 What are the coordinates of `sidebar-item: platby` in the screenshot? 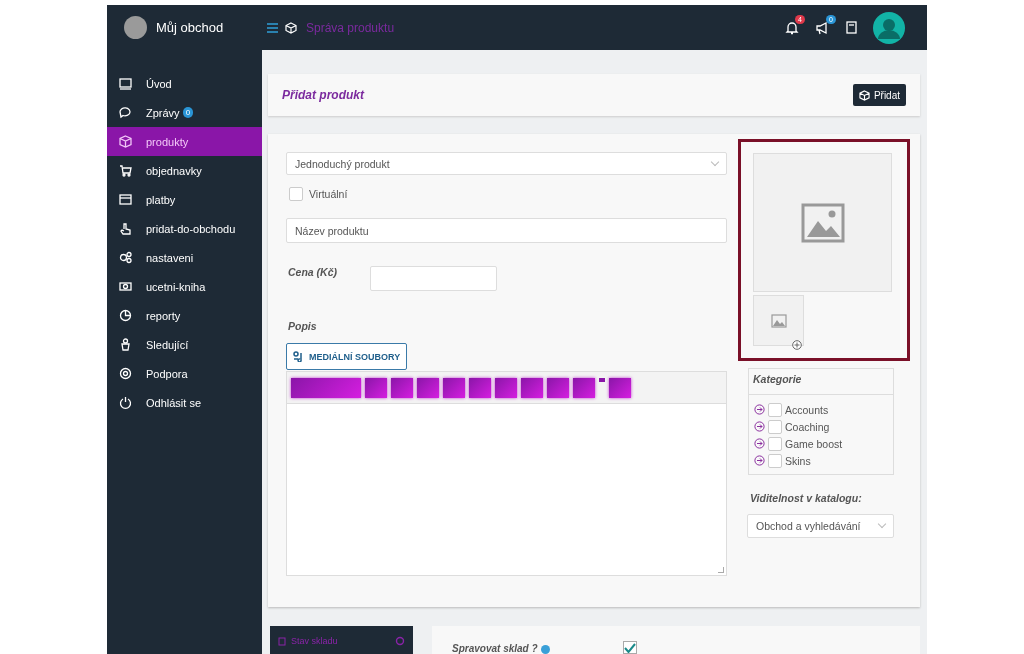 It's located at (184, 199).